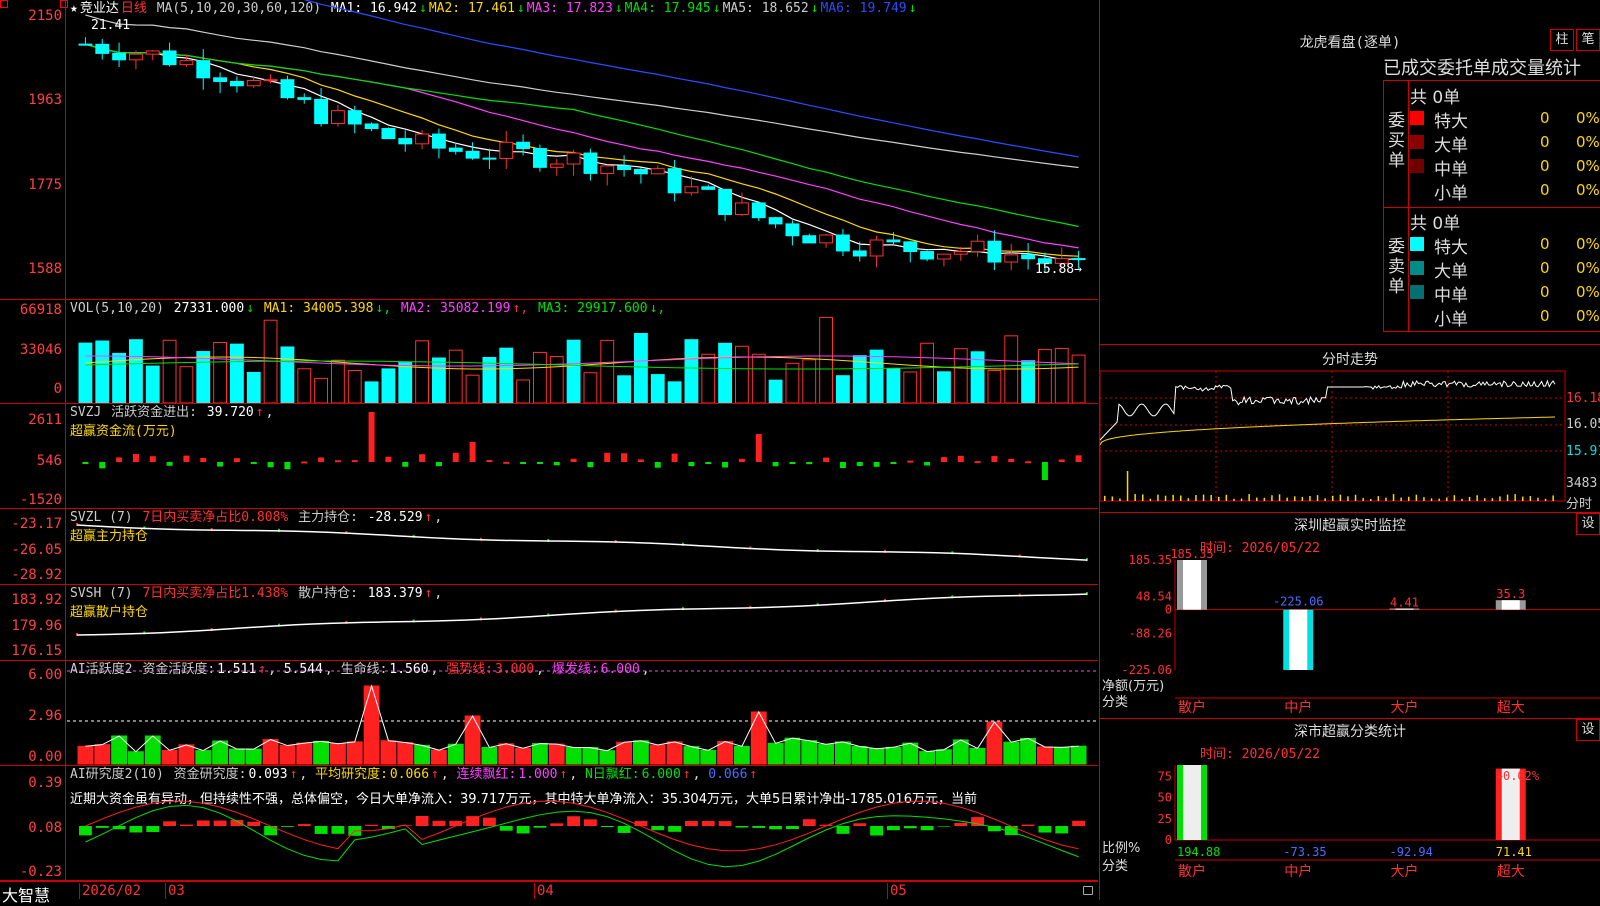 The image size is (1600, 906). I want to click on volume-chart, so click(582, 351).